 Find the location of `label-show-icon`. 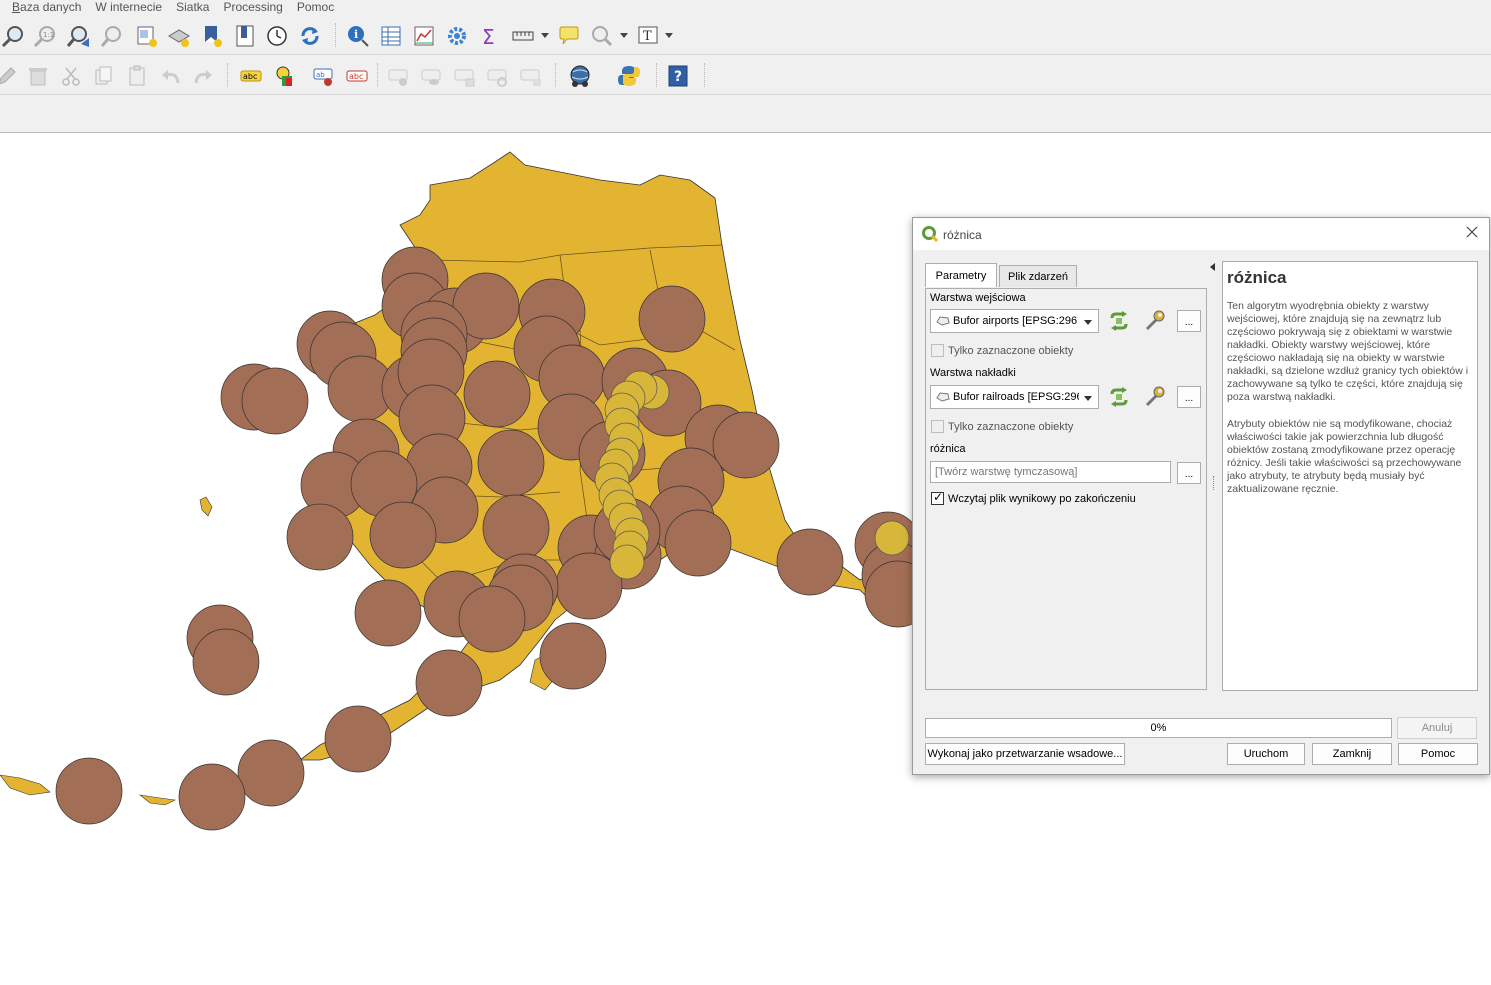

label-show-icon is located at coordinates (432, 76).